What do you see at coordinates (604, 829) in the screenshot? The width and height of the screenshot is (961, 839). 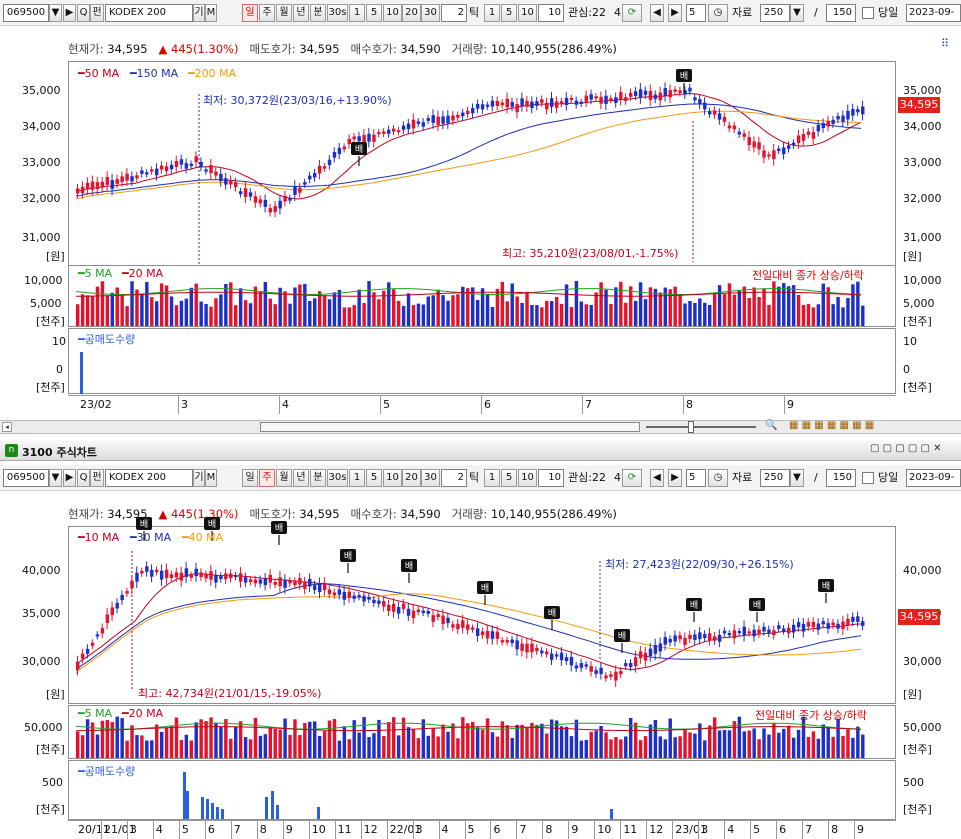 I see `x-axis-label: 10` at bounding box center [604, 829].